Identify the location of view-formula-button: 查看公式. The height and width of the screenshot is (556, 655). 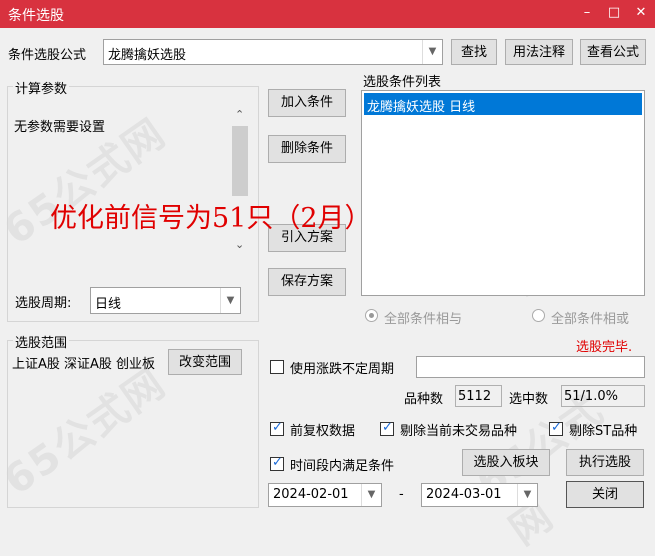
(613, 52).